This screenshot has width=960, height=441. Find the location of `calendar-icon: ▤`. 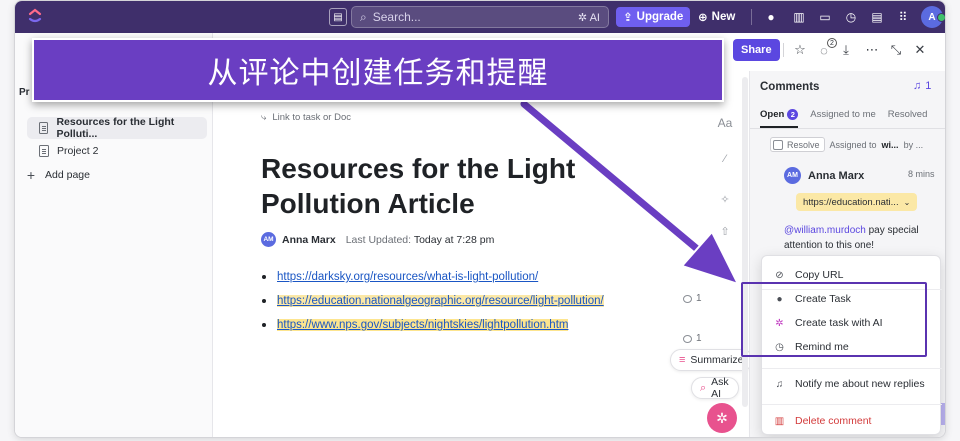

calendar-icon: ▤ is located at coordinates (338, 17).